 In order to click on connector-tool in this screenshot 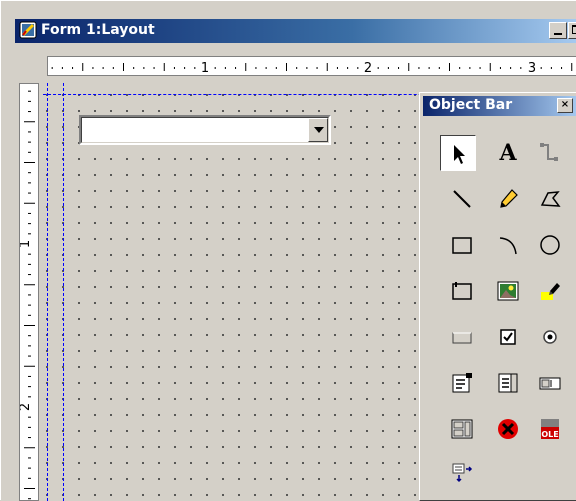, I will do `click(550, 153)`.